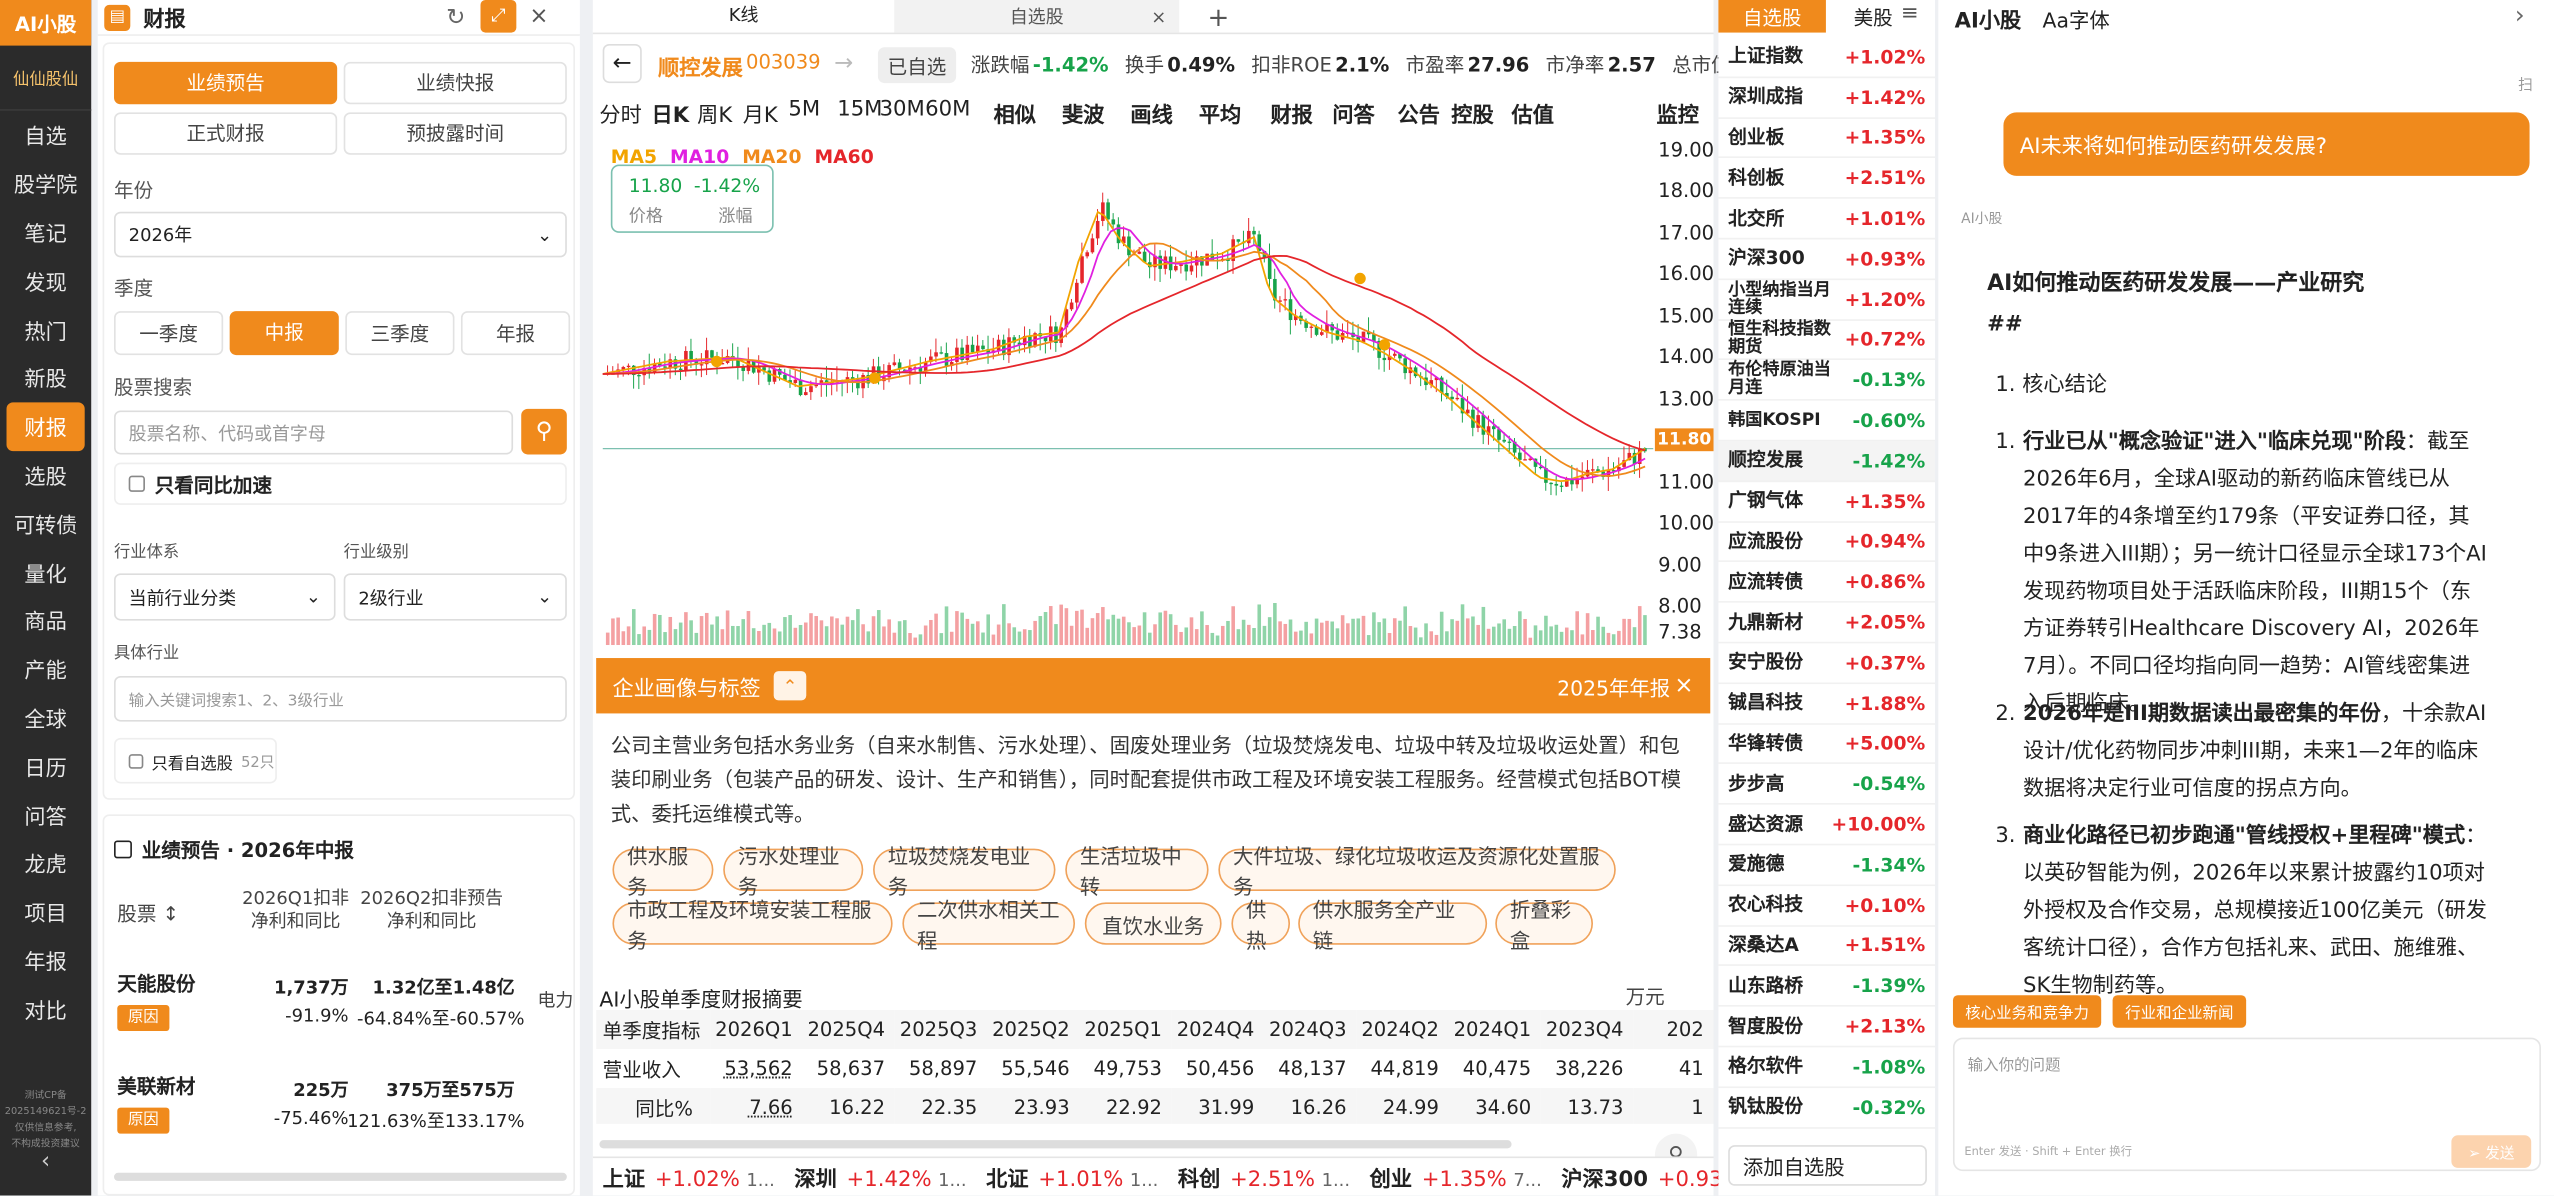  Describe the element at coordinates (1772, 16) in the screenshot. I see `tab-watch: 自选股` at that location.